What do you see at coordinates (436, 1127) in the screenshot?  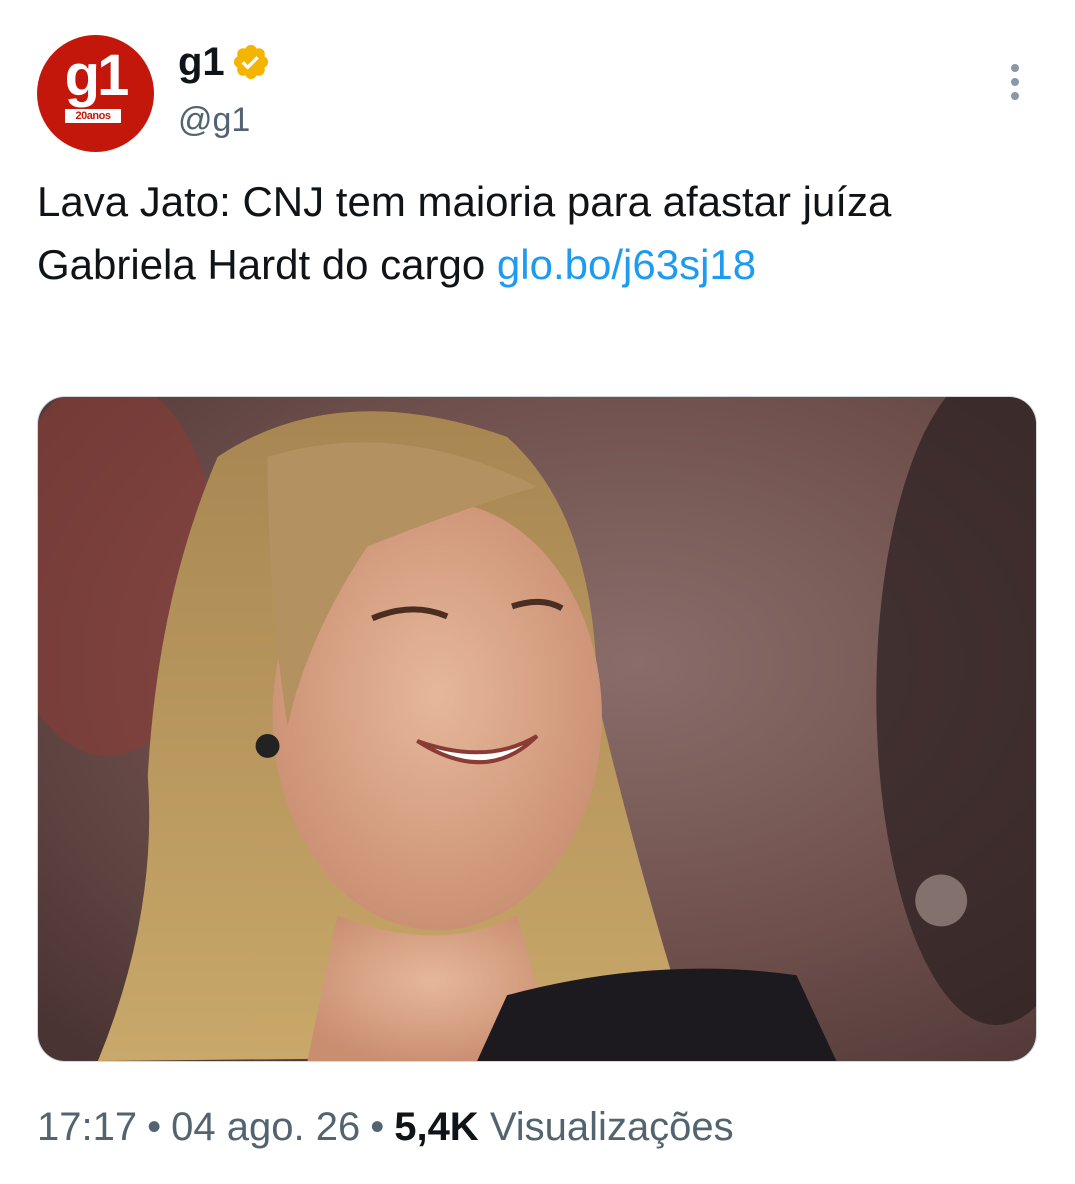 I see `views-count: 5,4K` at bounding box center [436, 1127].